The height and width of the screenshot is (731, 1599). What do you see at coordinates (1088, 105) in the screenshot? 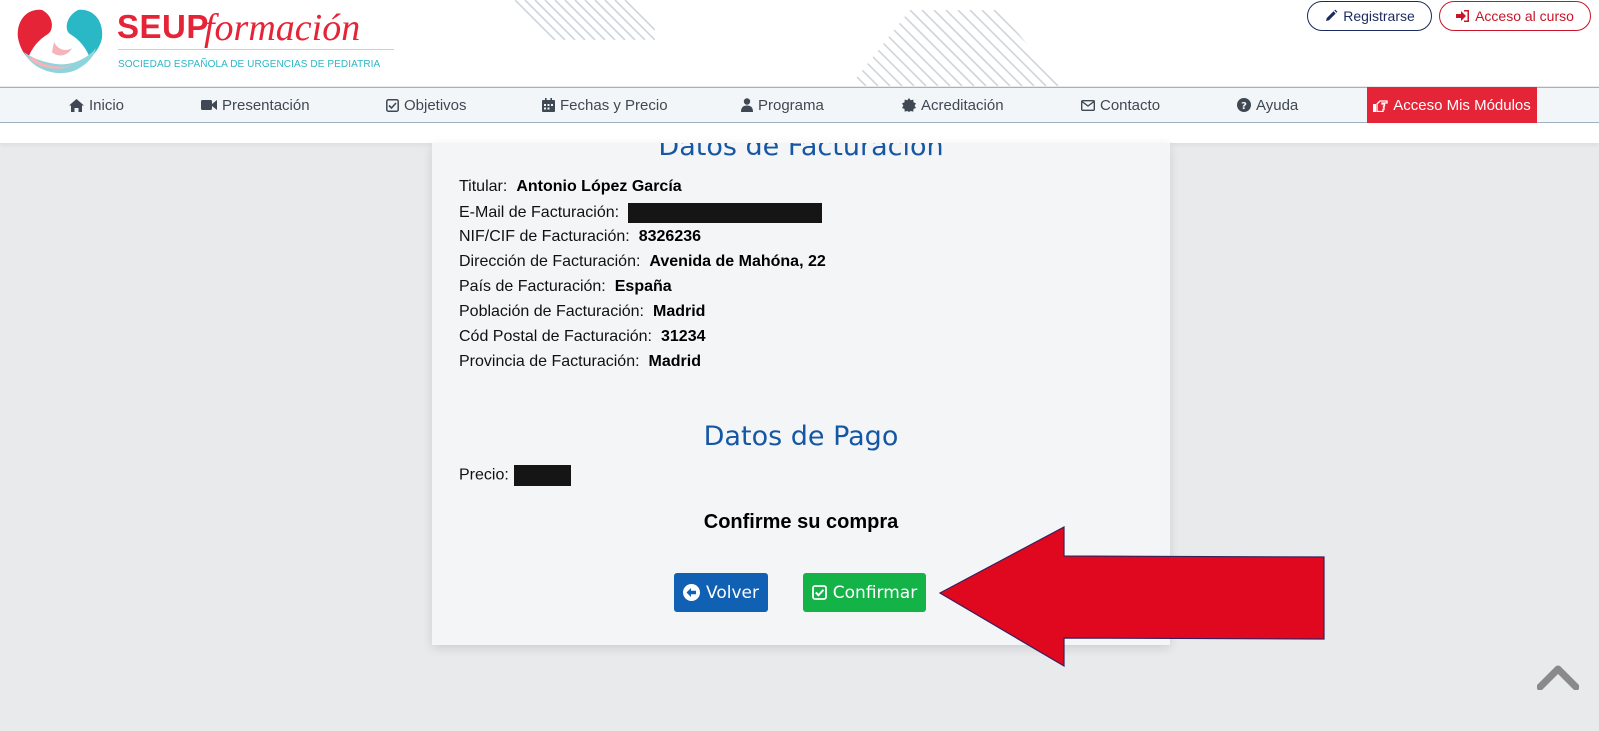
I see `envelope-icon` at bounding box center [1088, 105].